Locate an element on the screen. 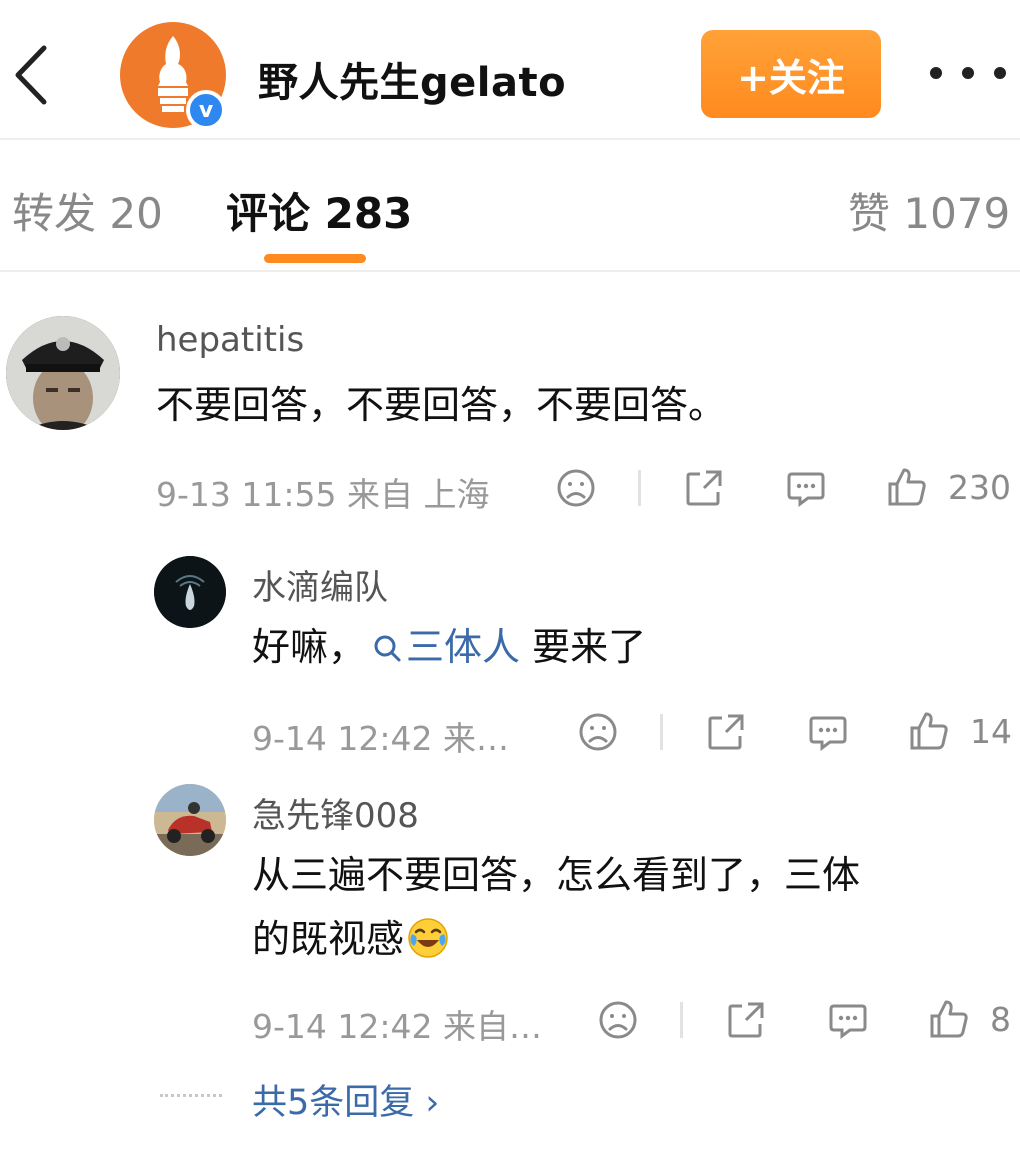 This screenshot has height=1154, width=1020. comment-text: 不要回答，不要回答，不要回答。 is located at coordinates (441, 405).